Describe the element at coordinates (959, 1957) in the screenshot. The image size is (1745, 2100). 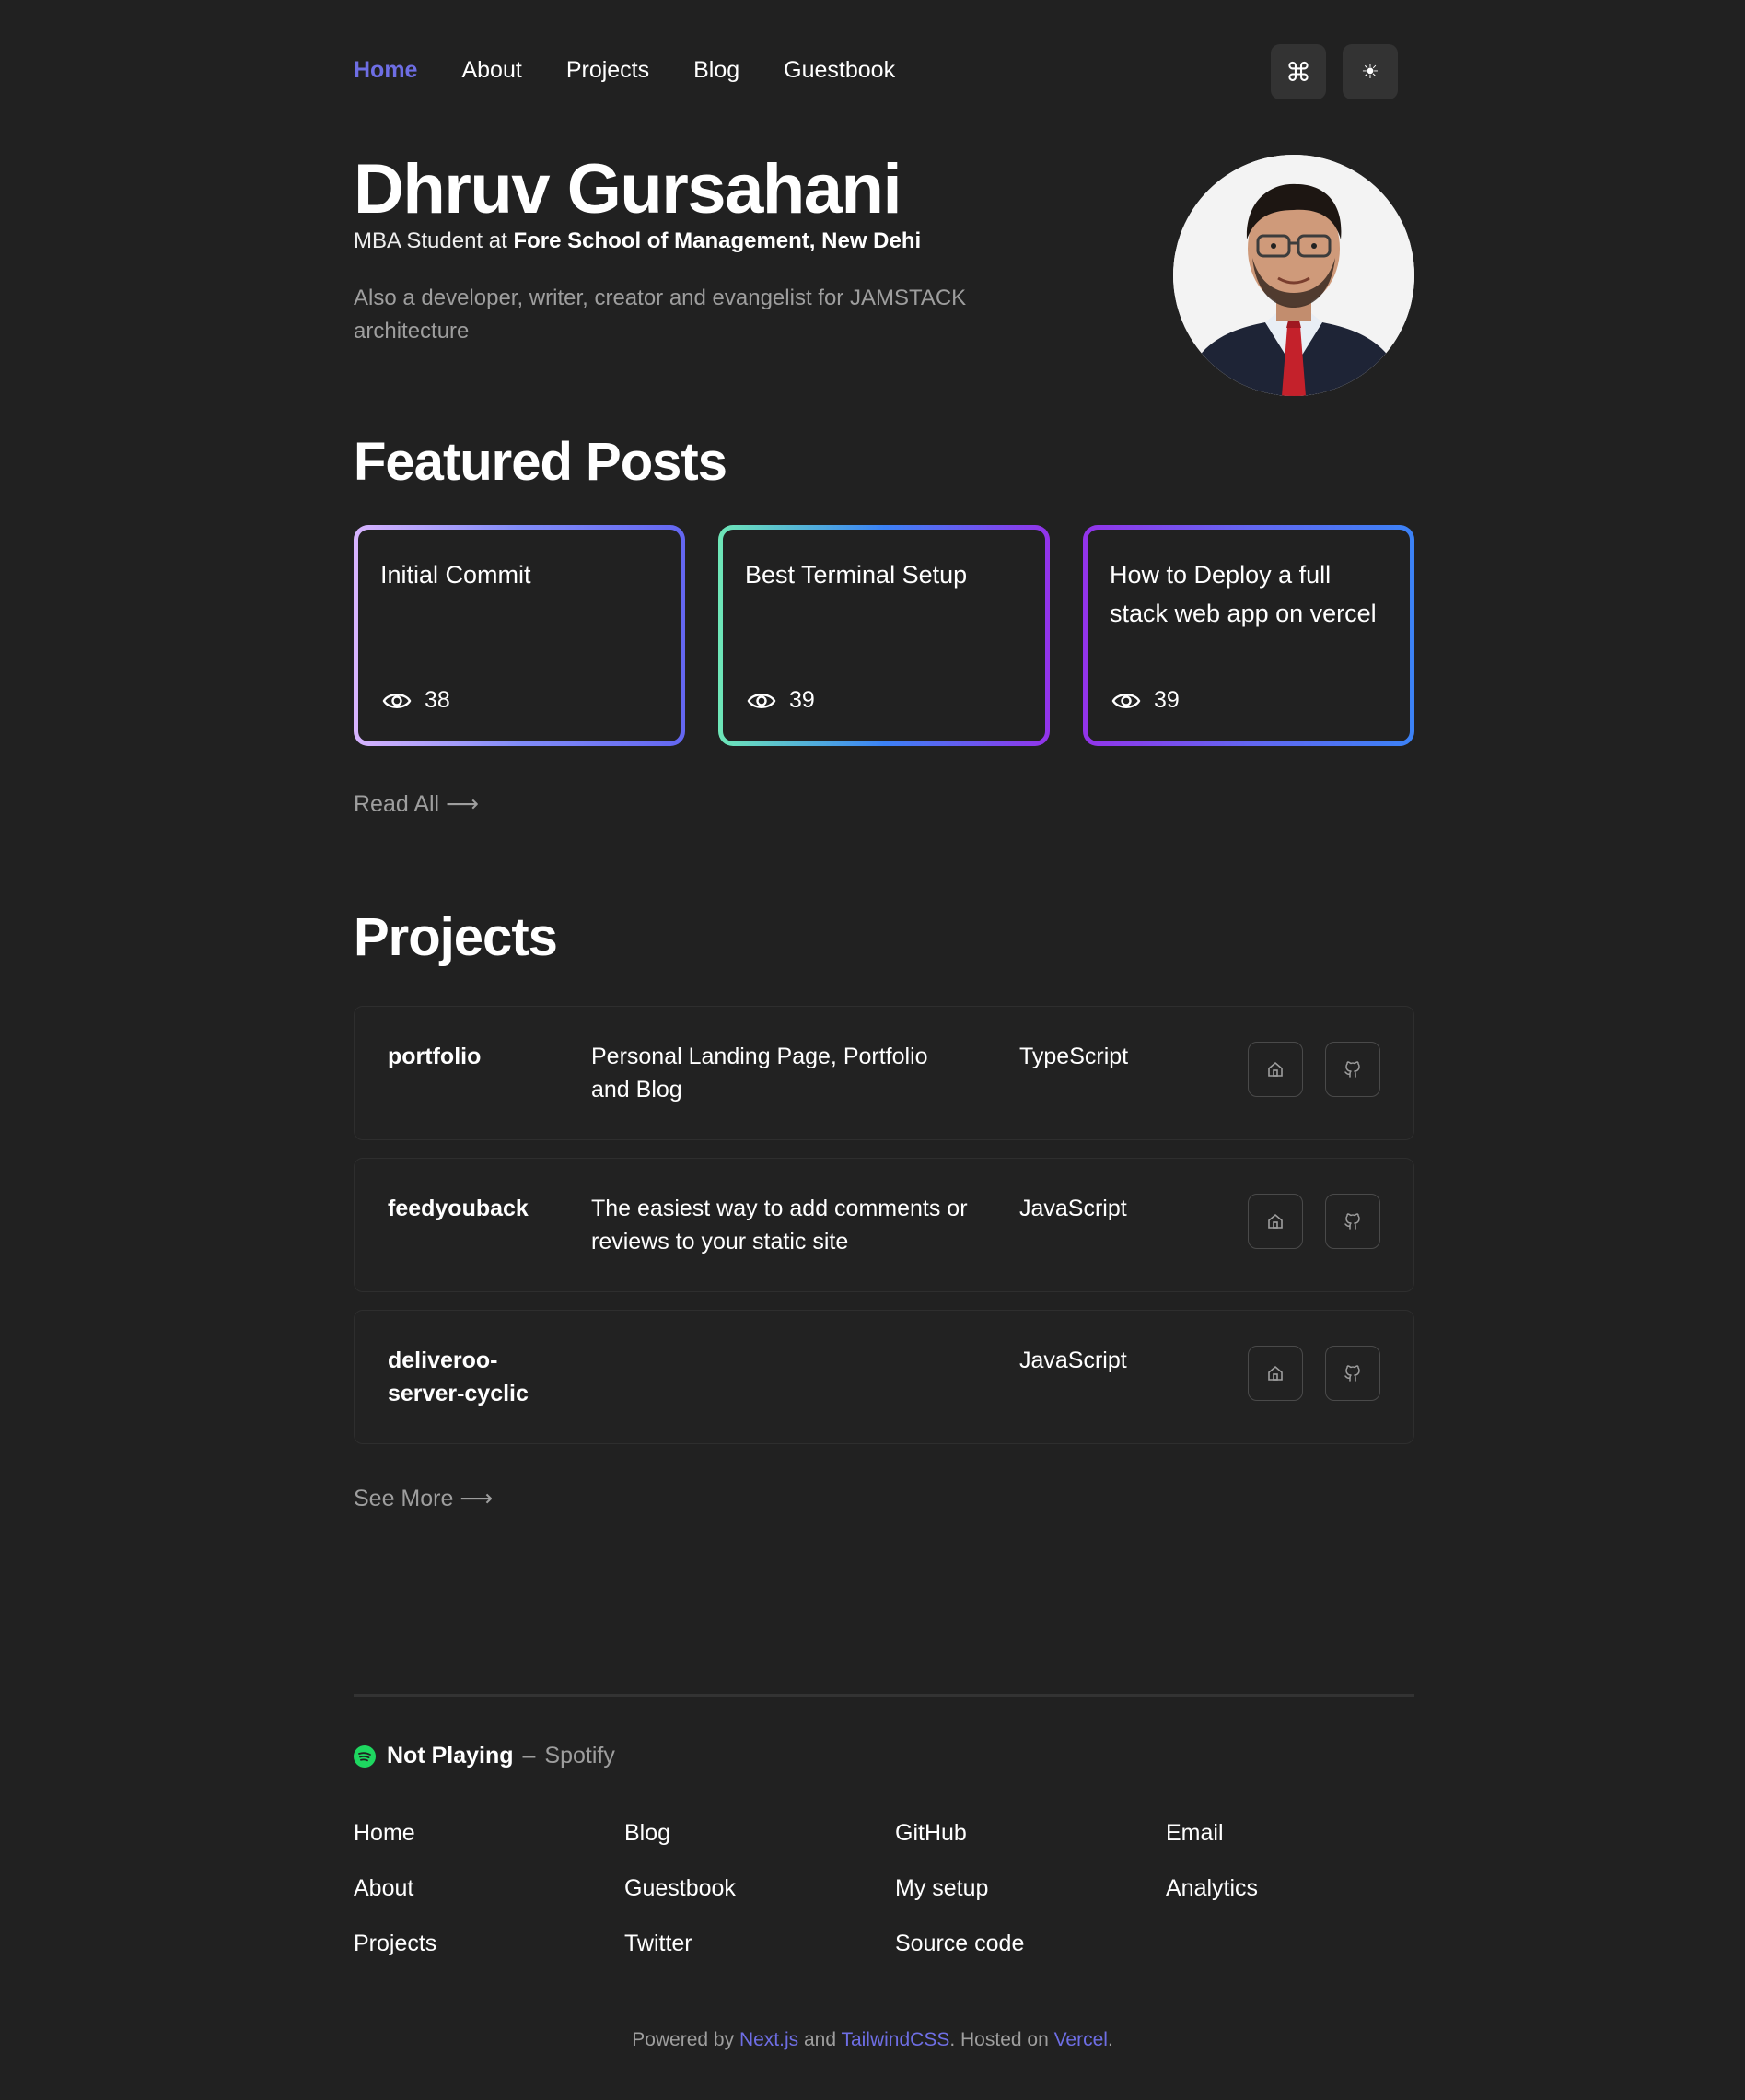
I see `footer-link-source-code: Source code` at that location.